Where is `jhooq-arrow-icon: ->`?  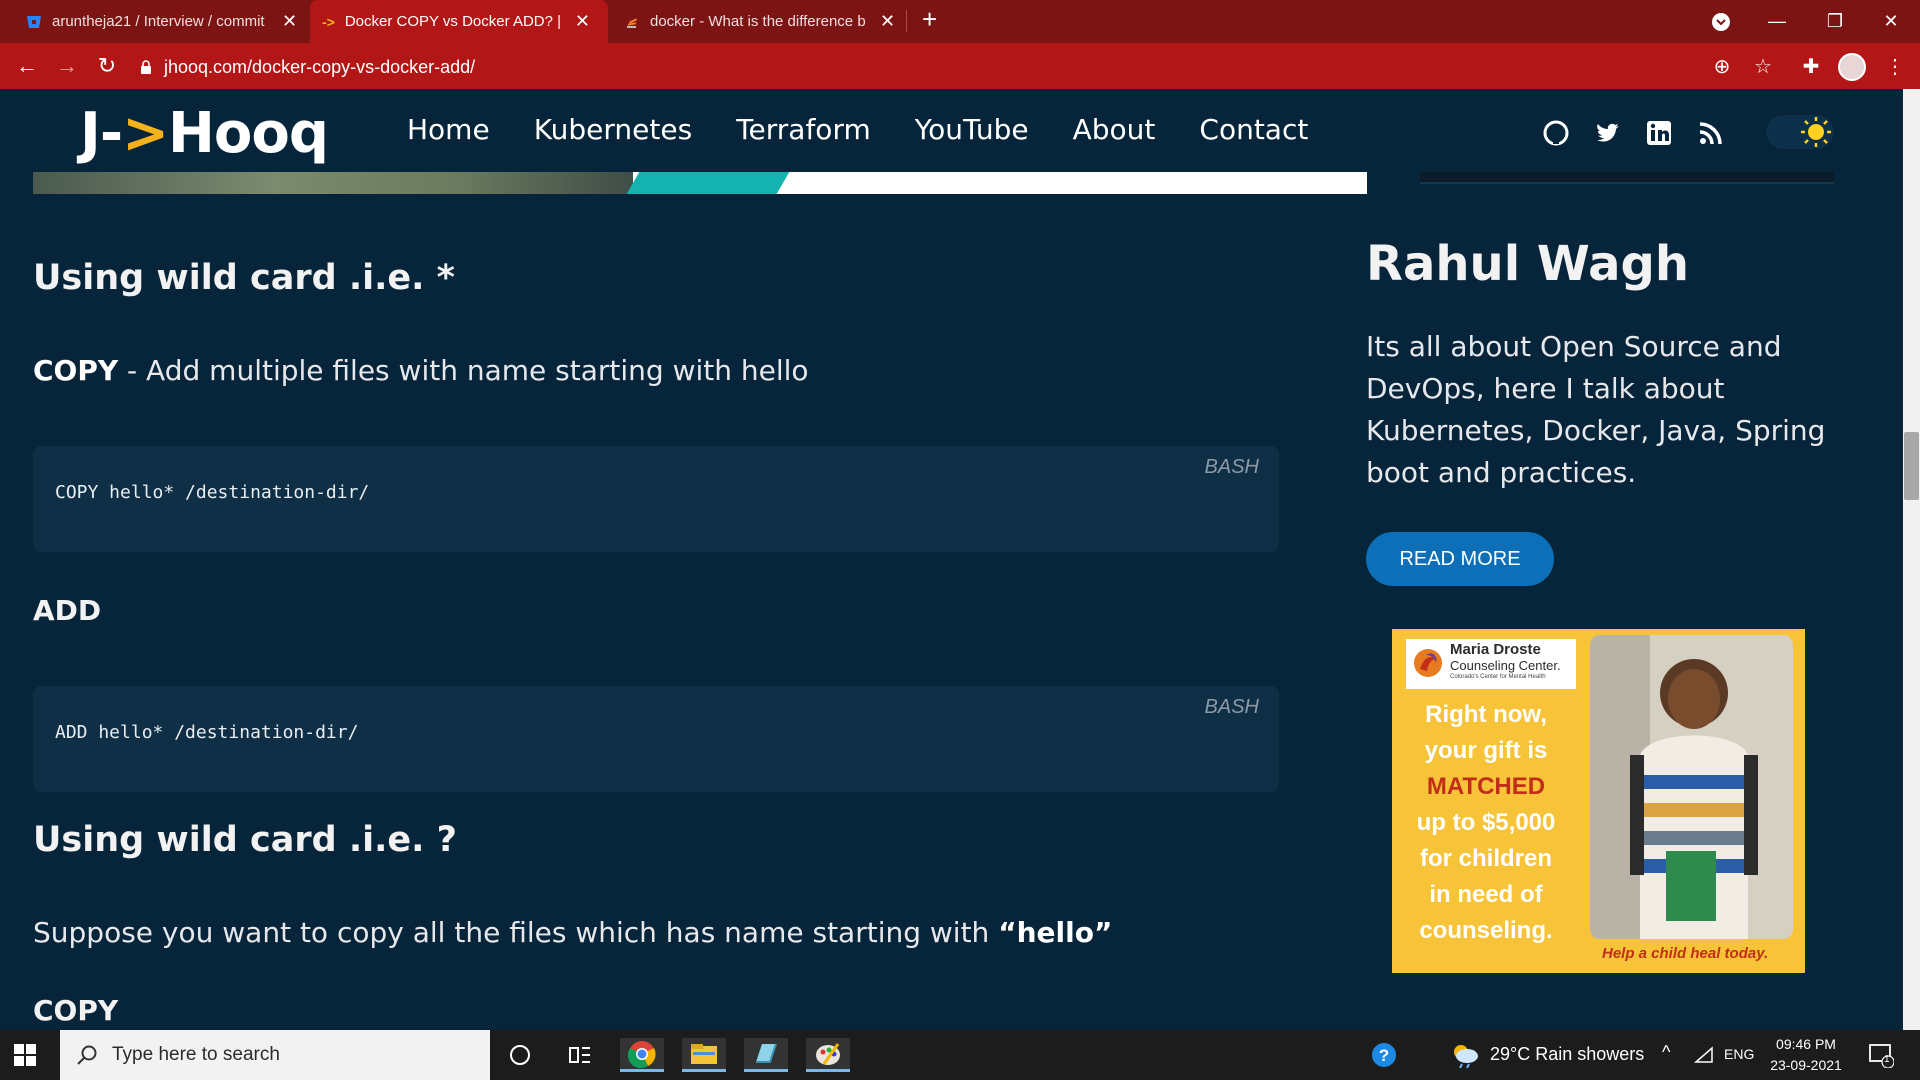
jhooq-arrow-icon: -> is located at coordinates (328, 21).